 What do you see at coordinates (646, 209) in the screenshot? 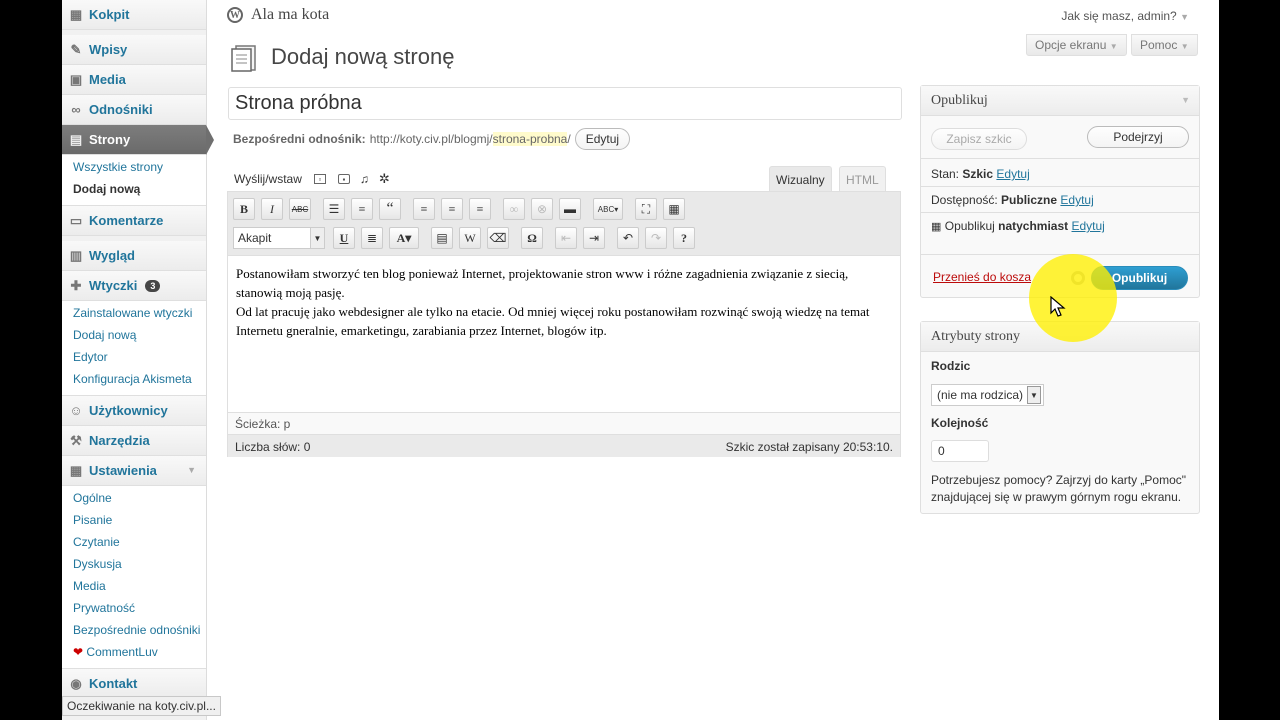
I see `fullscreen-button: ⛶` at bounding box center [646, 209].